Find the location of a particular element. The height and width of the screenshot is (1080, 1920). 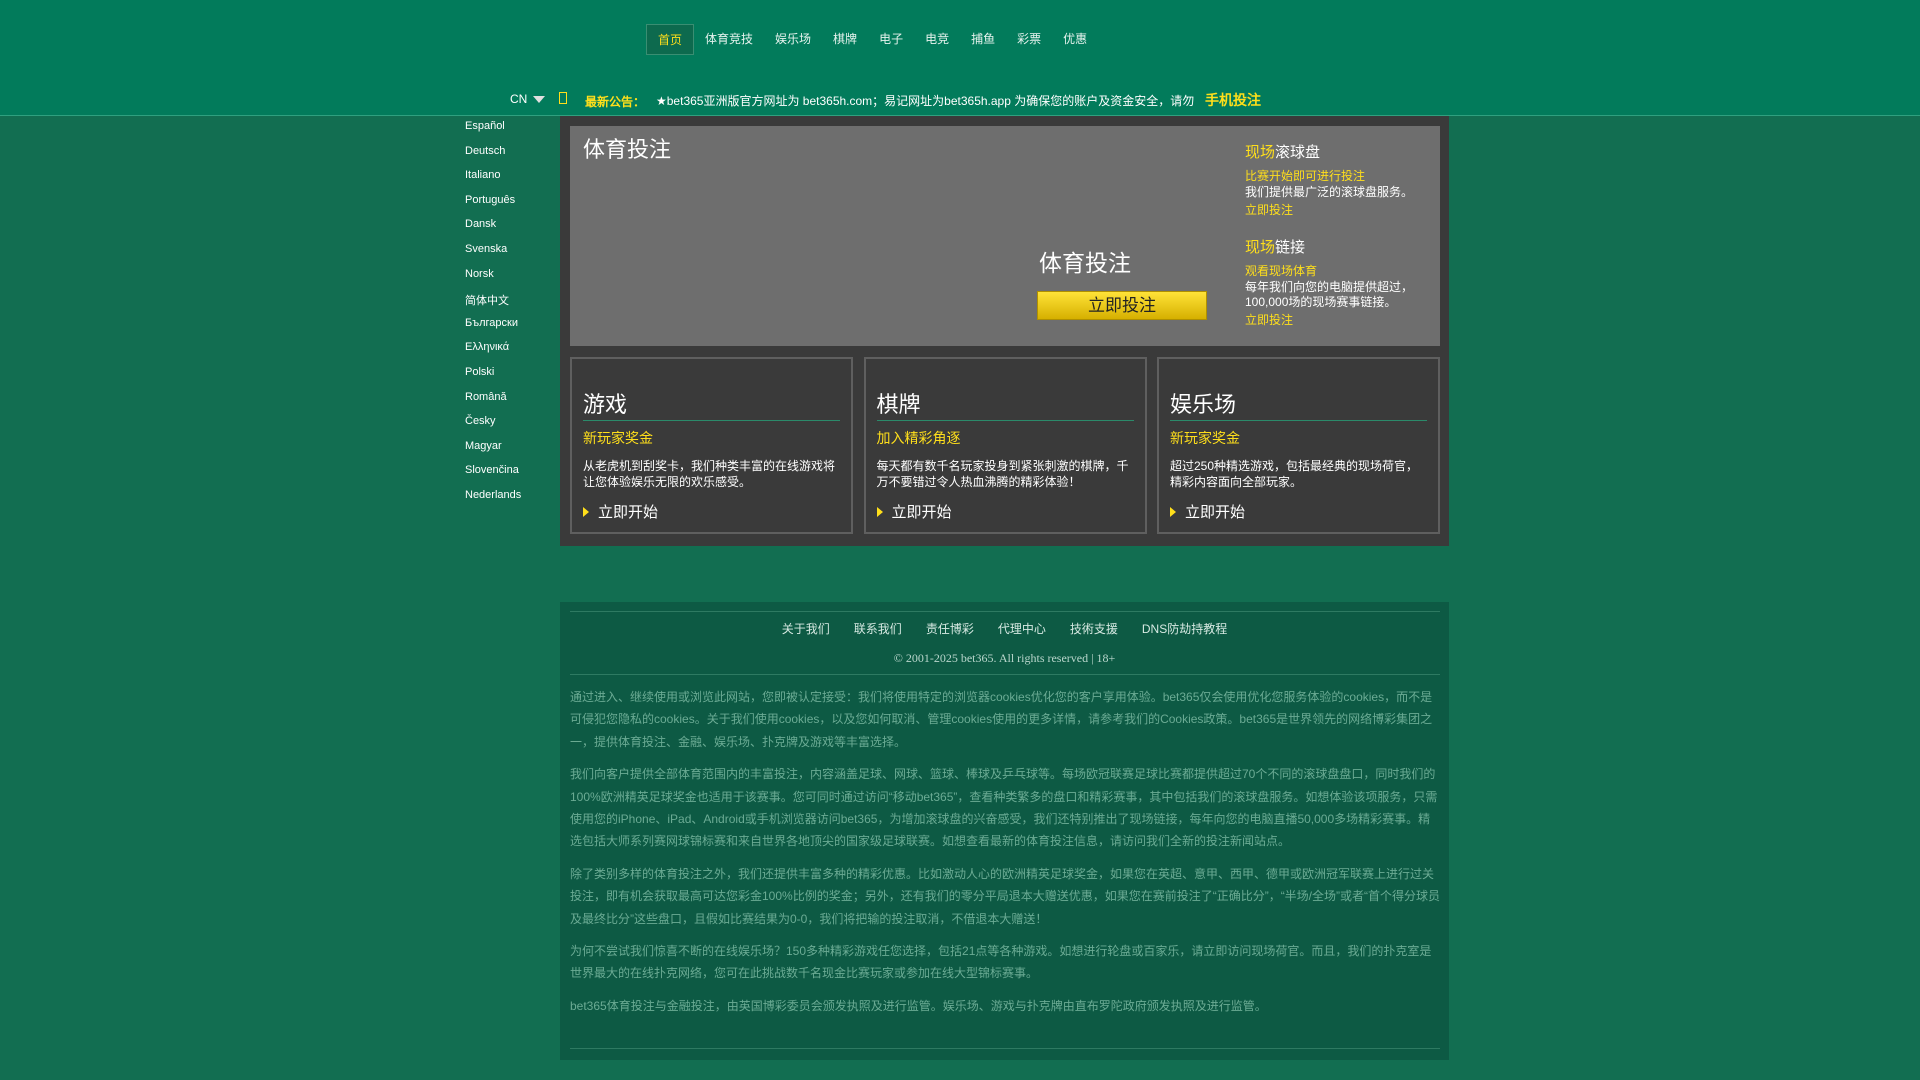

language-option: Ελληνικά is located at coordinates (510, 353).